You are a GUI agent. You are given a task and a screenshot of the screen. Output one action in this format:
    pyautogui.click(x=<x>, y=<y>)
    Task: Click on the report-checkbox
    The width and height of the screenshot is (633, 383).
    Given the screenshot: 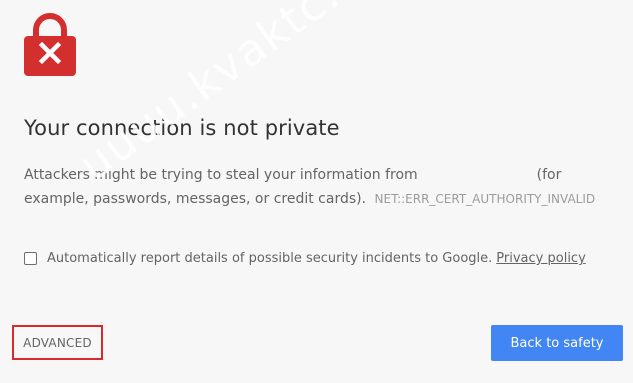 What is the action you would take?
    pyautogui.click(x=30, y=258)
    